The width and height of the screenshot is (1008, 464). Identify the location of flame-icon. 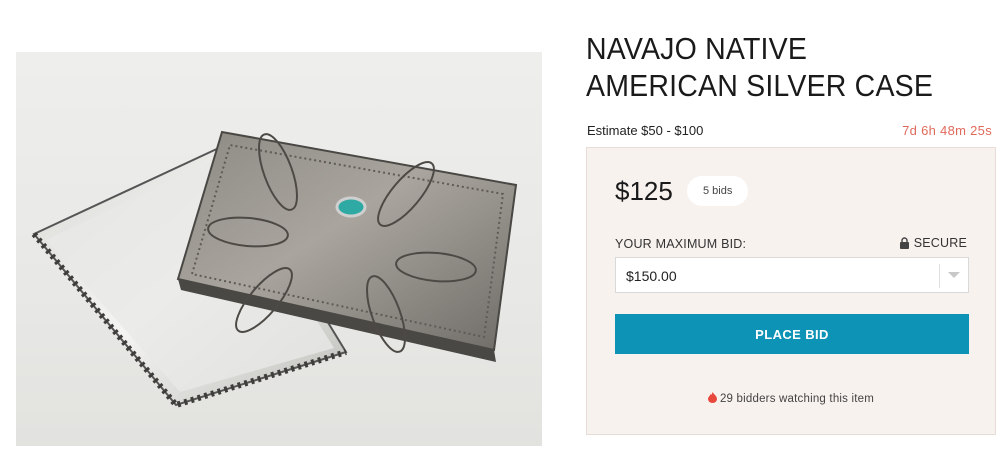
(712, 397).